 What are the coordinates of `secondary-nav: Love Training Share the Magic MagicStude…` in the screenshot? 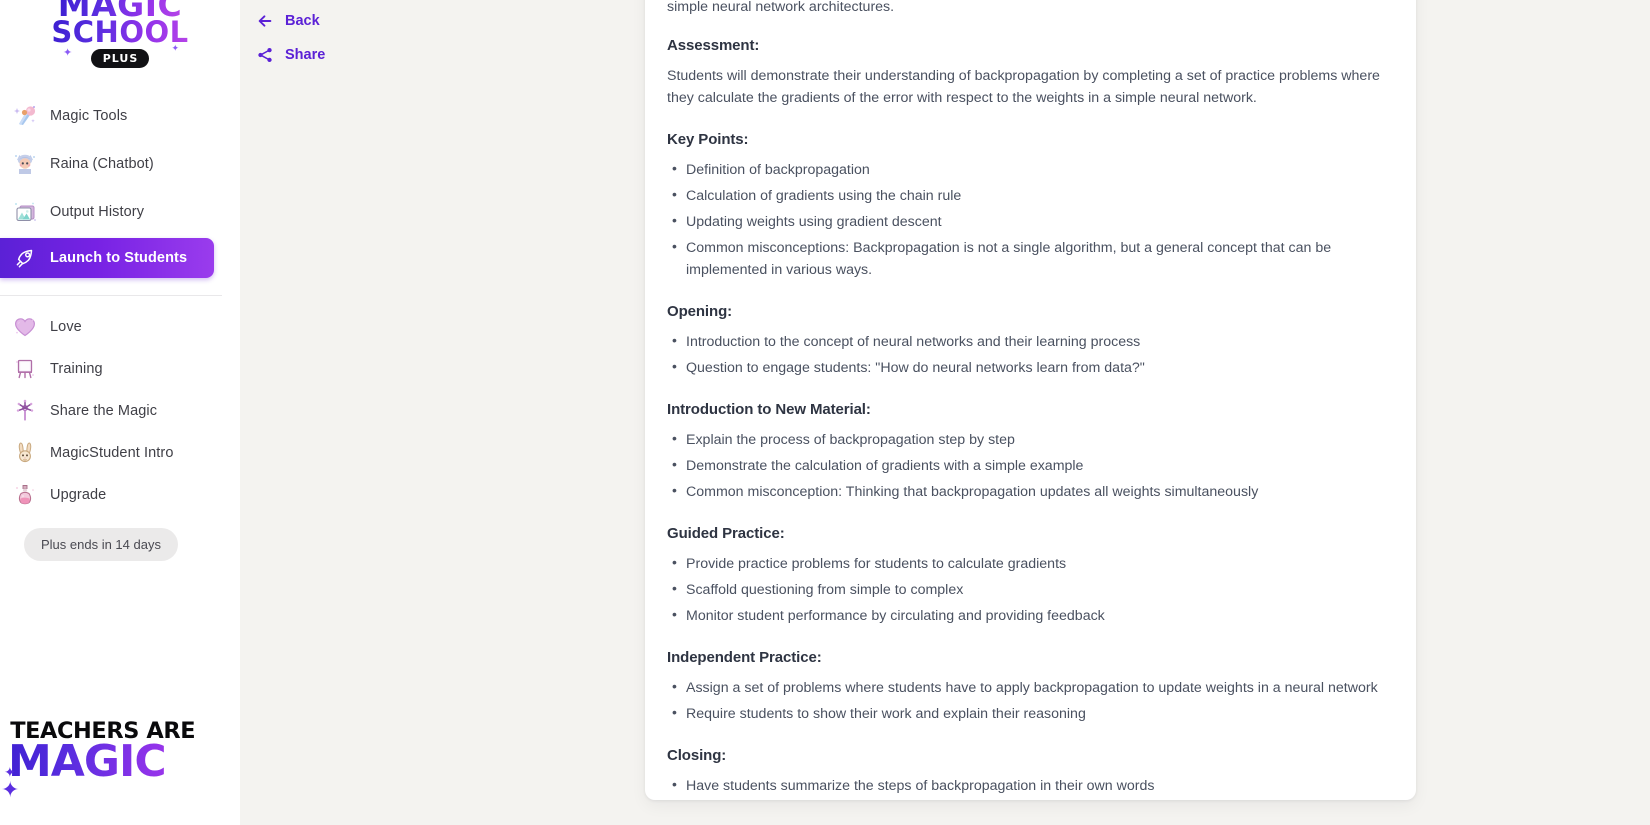 It's located at (120, 411).